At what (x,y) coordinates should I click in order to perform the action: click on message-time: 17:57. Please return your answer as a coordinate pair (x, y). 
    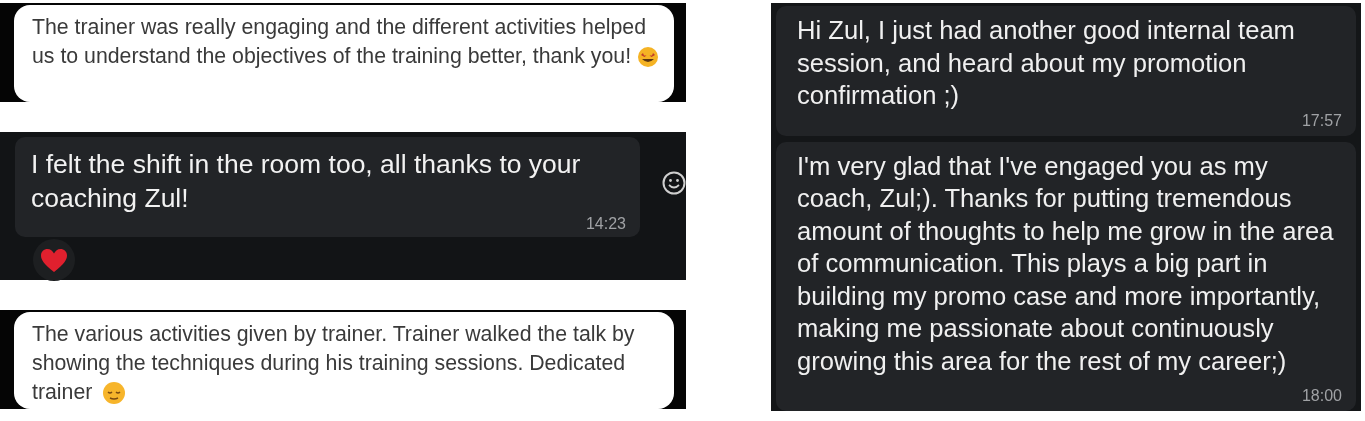
    Looking at the image, I should click on (1321, 120).